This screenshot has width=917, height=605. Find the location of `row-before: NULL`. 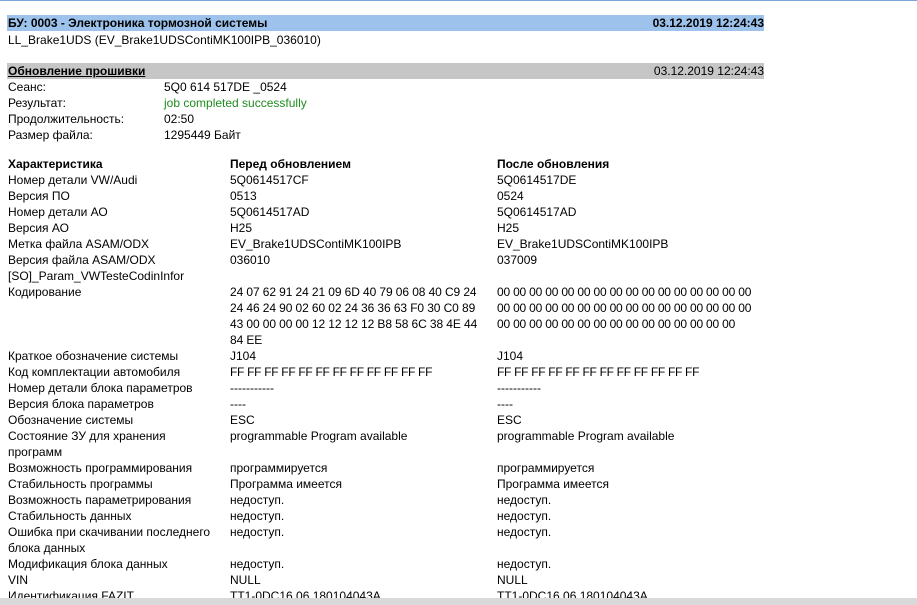

row-before: NULL is located at coordinates (245, 580).